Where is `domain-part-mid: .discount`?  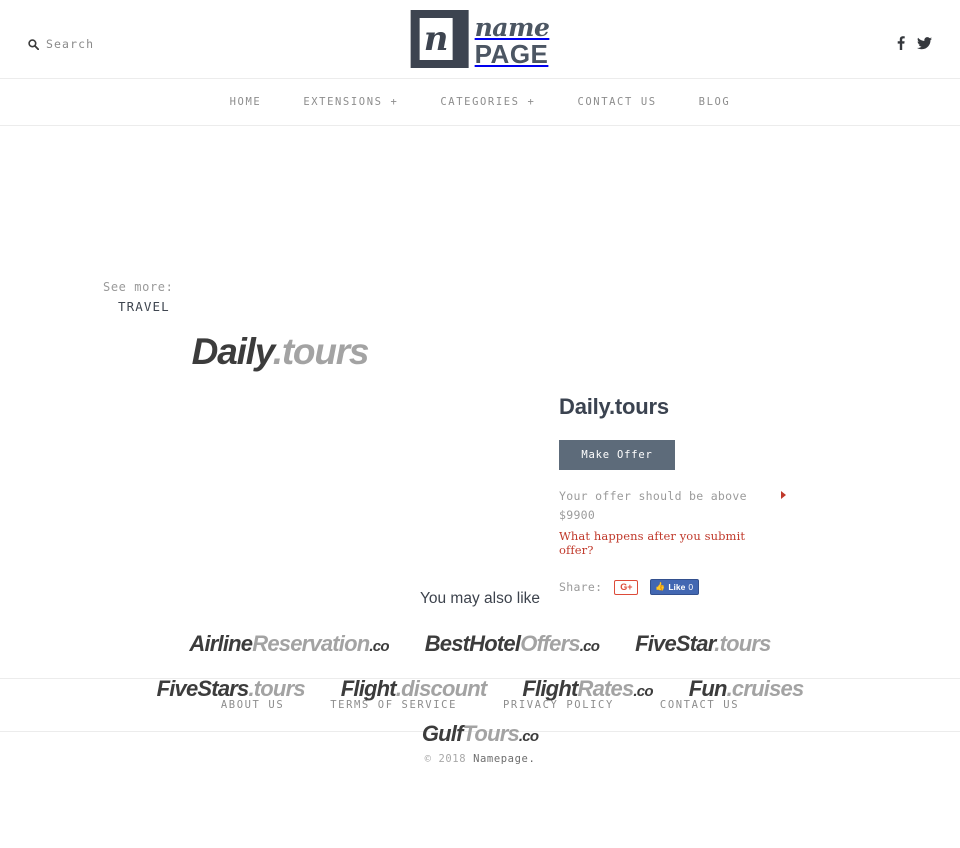 domain-part-mid: .discount is located at coordinates (441, 688).